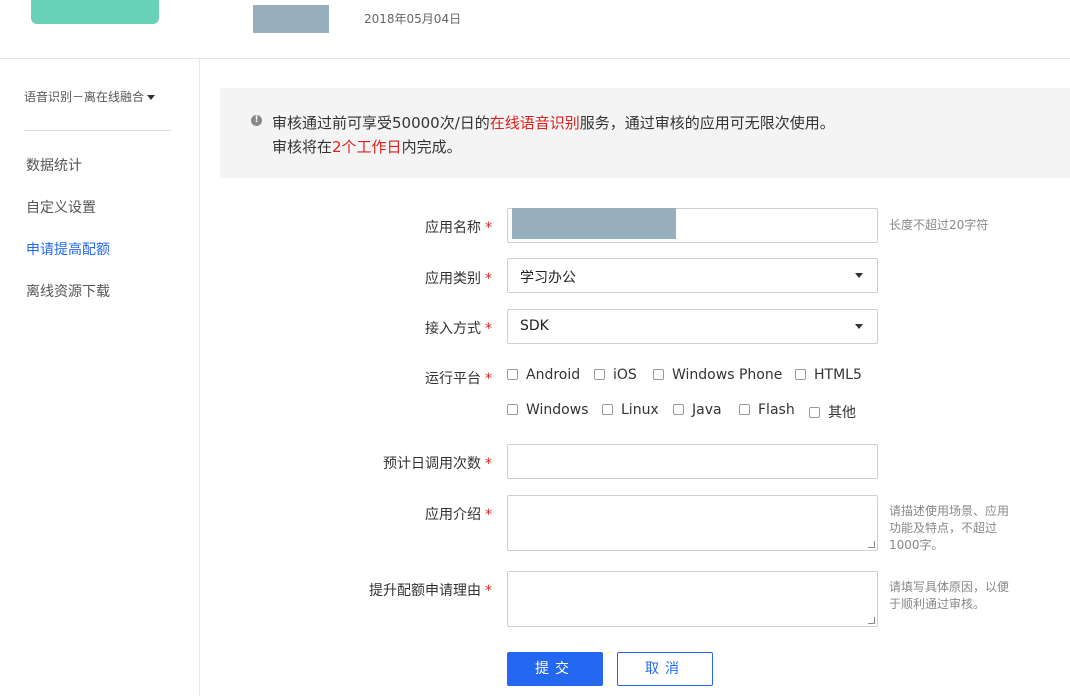 The image size is (1070, 696). I want to click on platform-checkbox-html5: HTML5, so click(828, 375).